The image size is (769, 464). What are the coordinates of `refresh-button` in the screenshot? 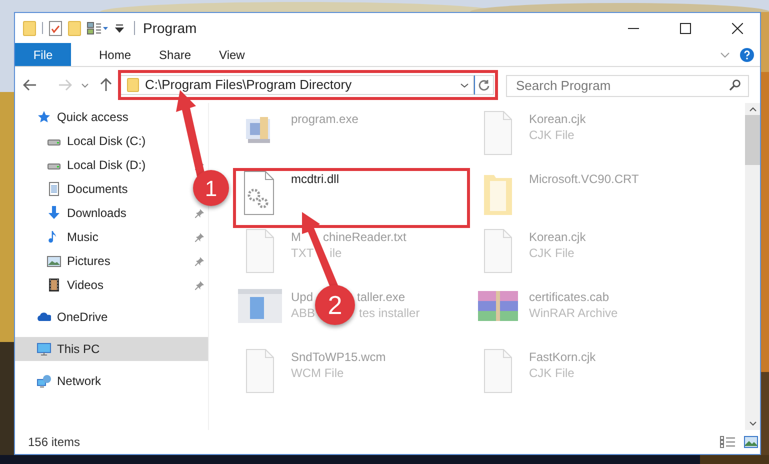 It's located at (484, 85).